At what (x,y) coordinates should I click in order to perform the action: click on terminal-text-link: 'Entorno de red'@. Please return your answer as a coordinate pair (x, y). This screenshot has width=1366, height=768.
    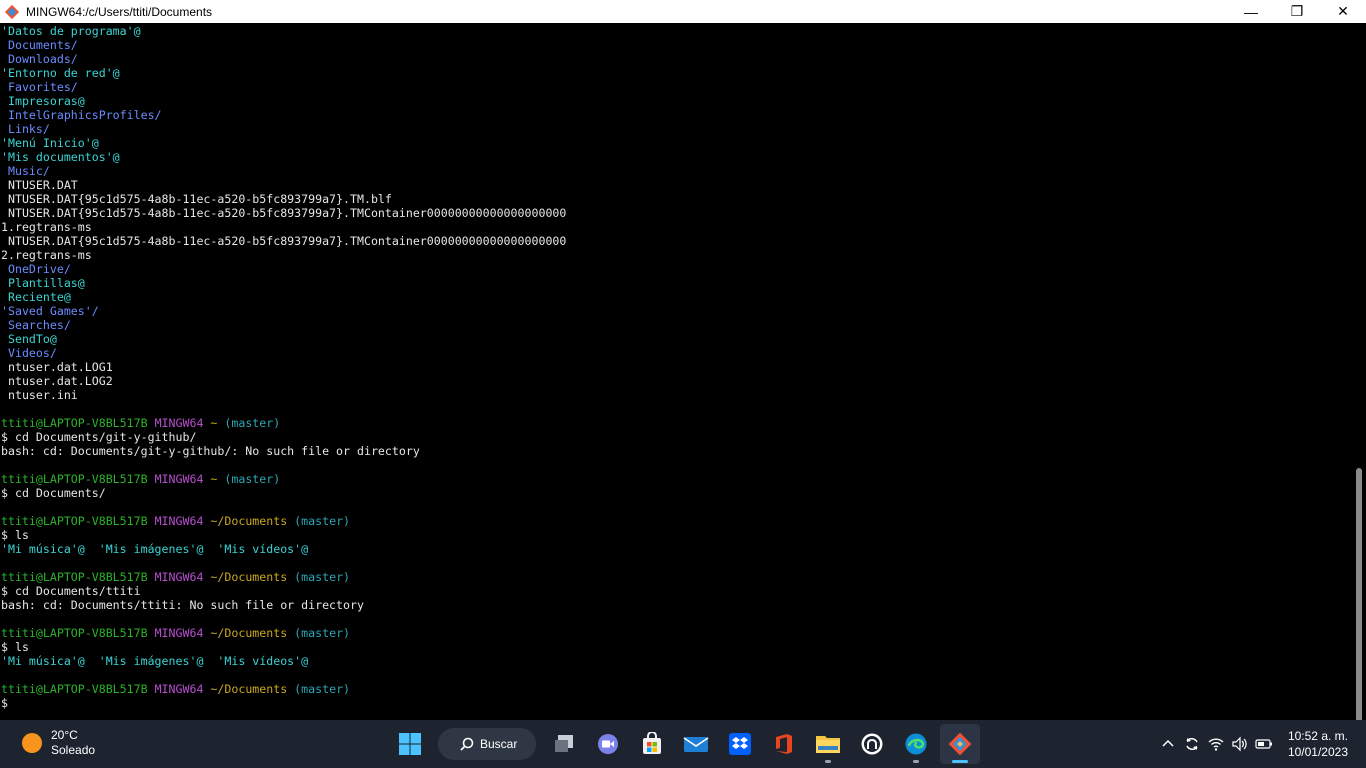
    Looking at the image, I should click on (60, 73).